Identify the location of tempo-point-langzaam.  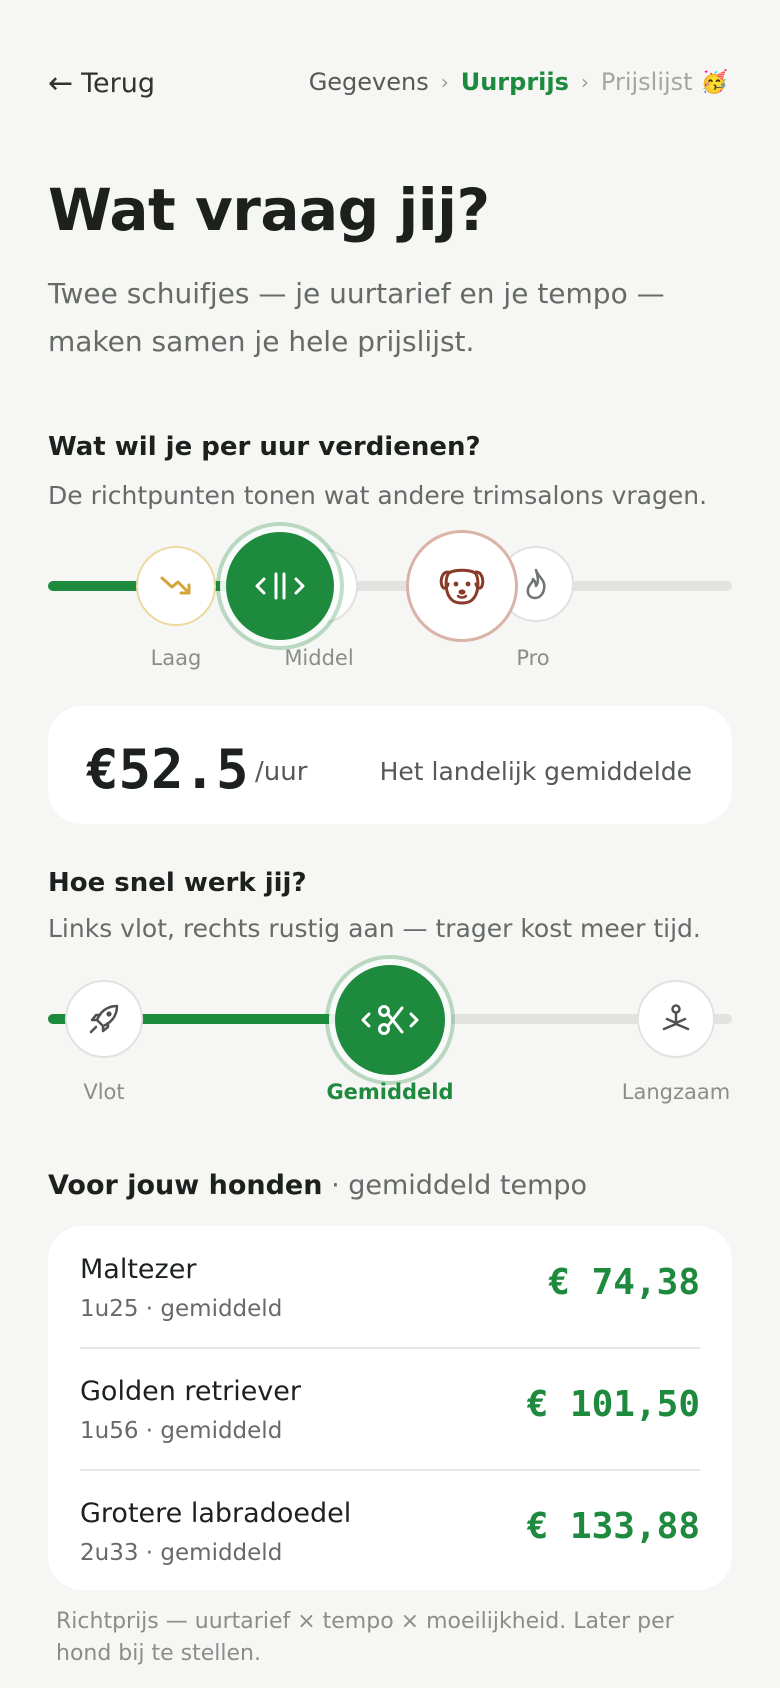
(676, 1019).